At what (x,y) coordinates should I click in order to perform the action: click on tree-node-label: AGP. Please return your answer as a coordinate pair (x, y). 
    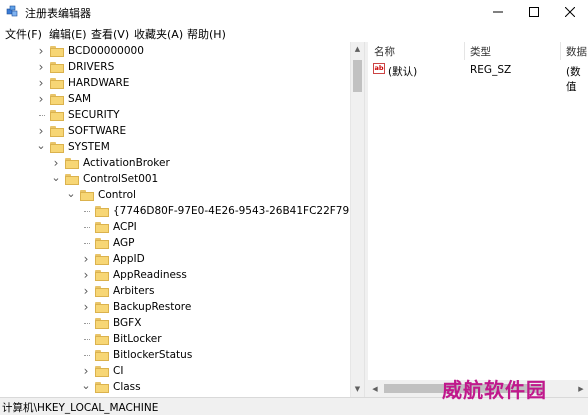
    Looking at the image, I should click on (124, 243).